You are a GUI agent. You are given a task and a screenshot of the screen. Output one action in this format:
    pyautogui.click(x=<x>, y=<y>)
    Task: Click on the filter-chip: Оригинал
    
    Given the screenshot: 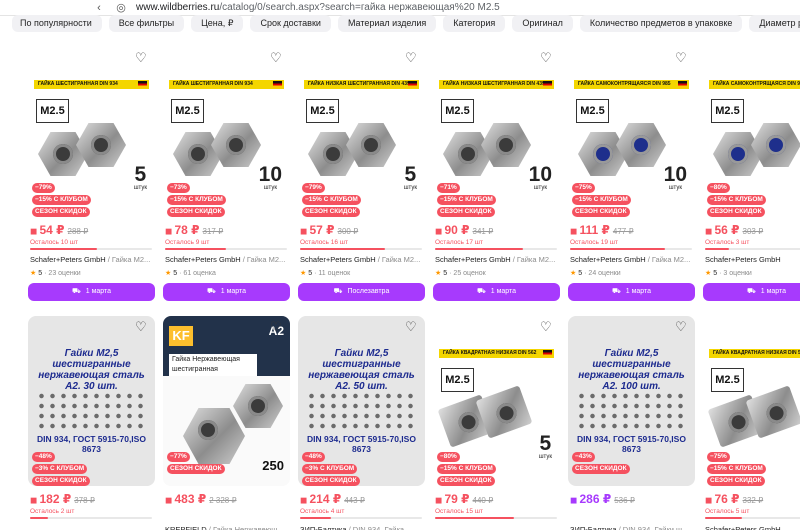 What is the action you would take?
    pyautogui.click(x=542, y=23)
    